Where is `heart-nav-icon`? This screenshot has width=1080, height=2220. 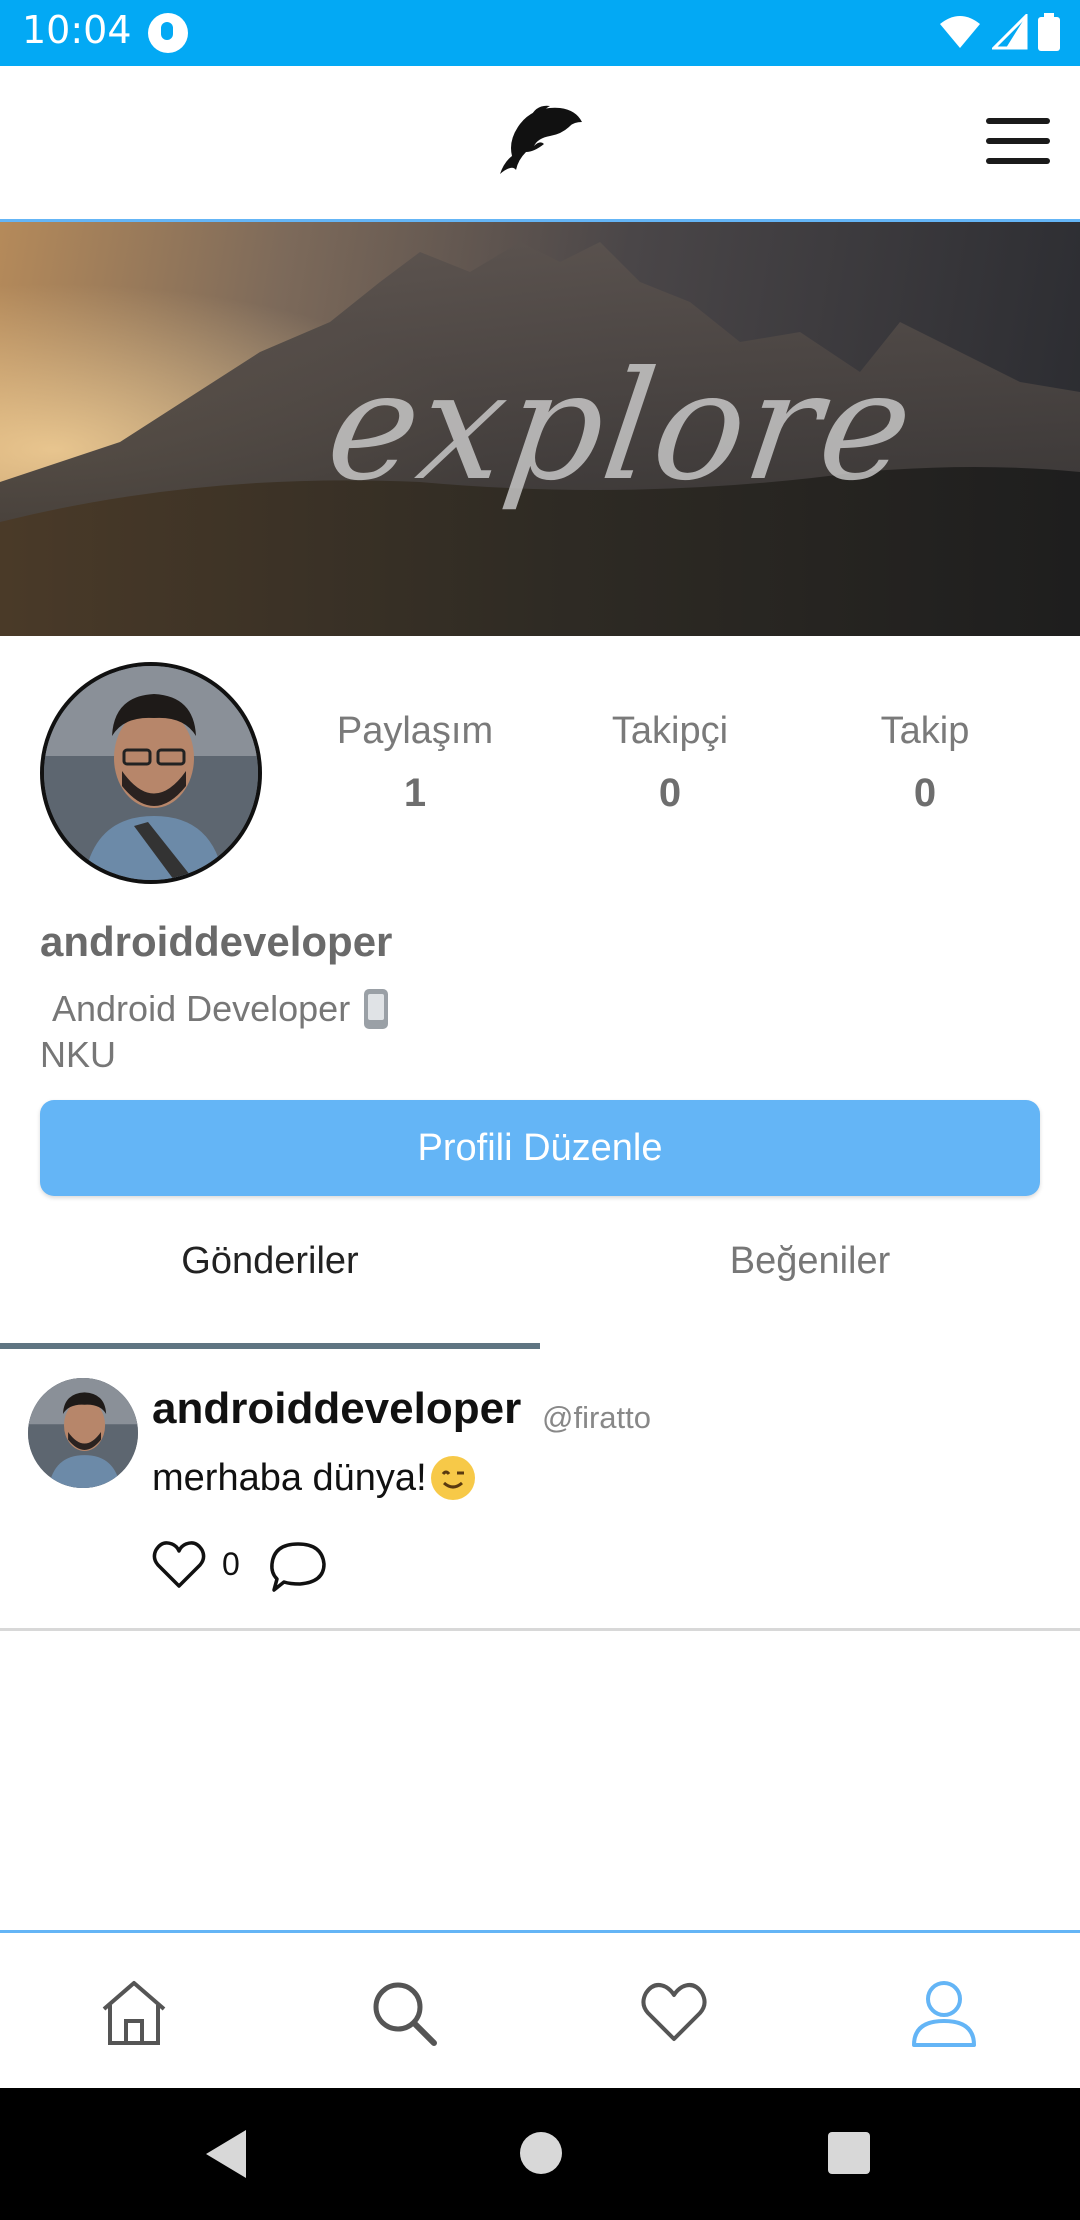
heart-nav-icon is located at coordinates (674, 2013).